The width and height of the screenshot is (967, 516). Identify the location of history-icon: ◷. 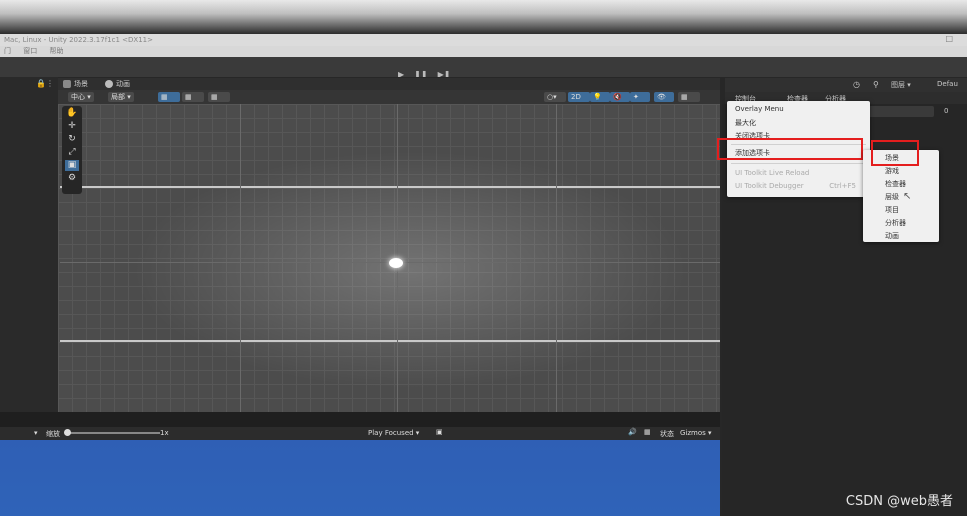
(856, 84).